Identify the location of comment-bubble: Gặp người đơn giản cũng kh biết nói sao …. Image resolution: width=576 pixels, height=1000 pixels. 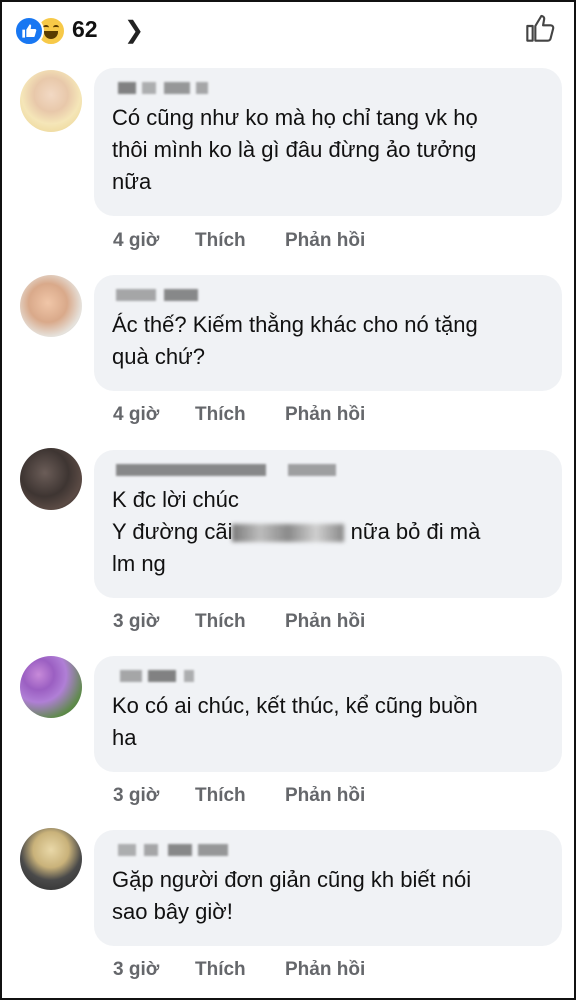
(328, 888).